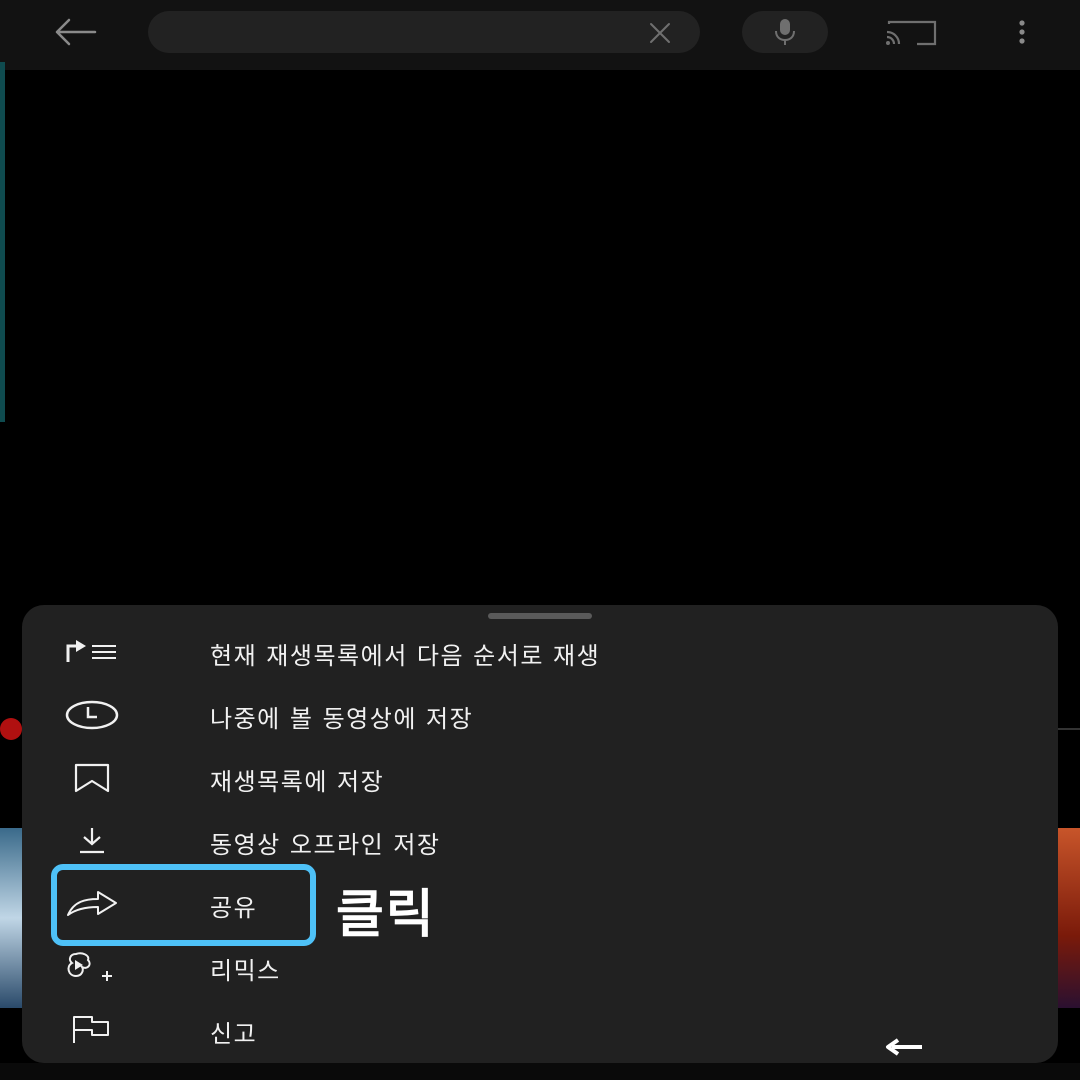 This screenshot has width=1080, height=1080. I want to click on menu-item-label: 재생목록에 저장, so click(297, 782).